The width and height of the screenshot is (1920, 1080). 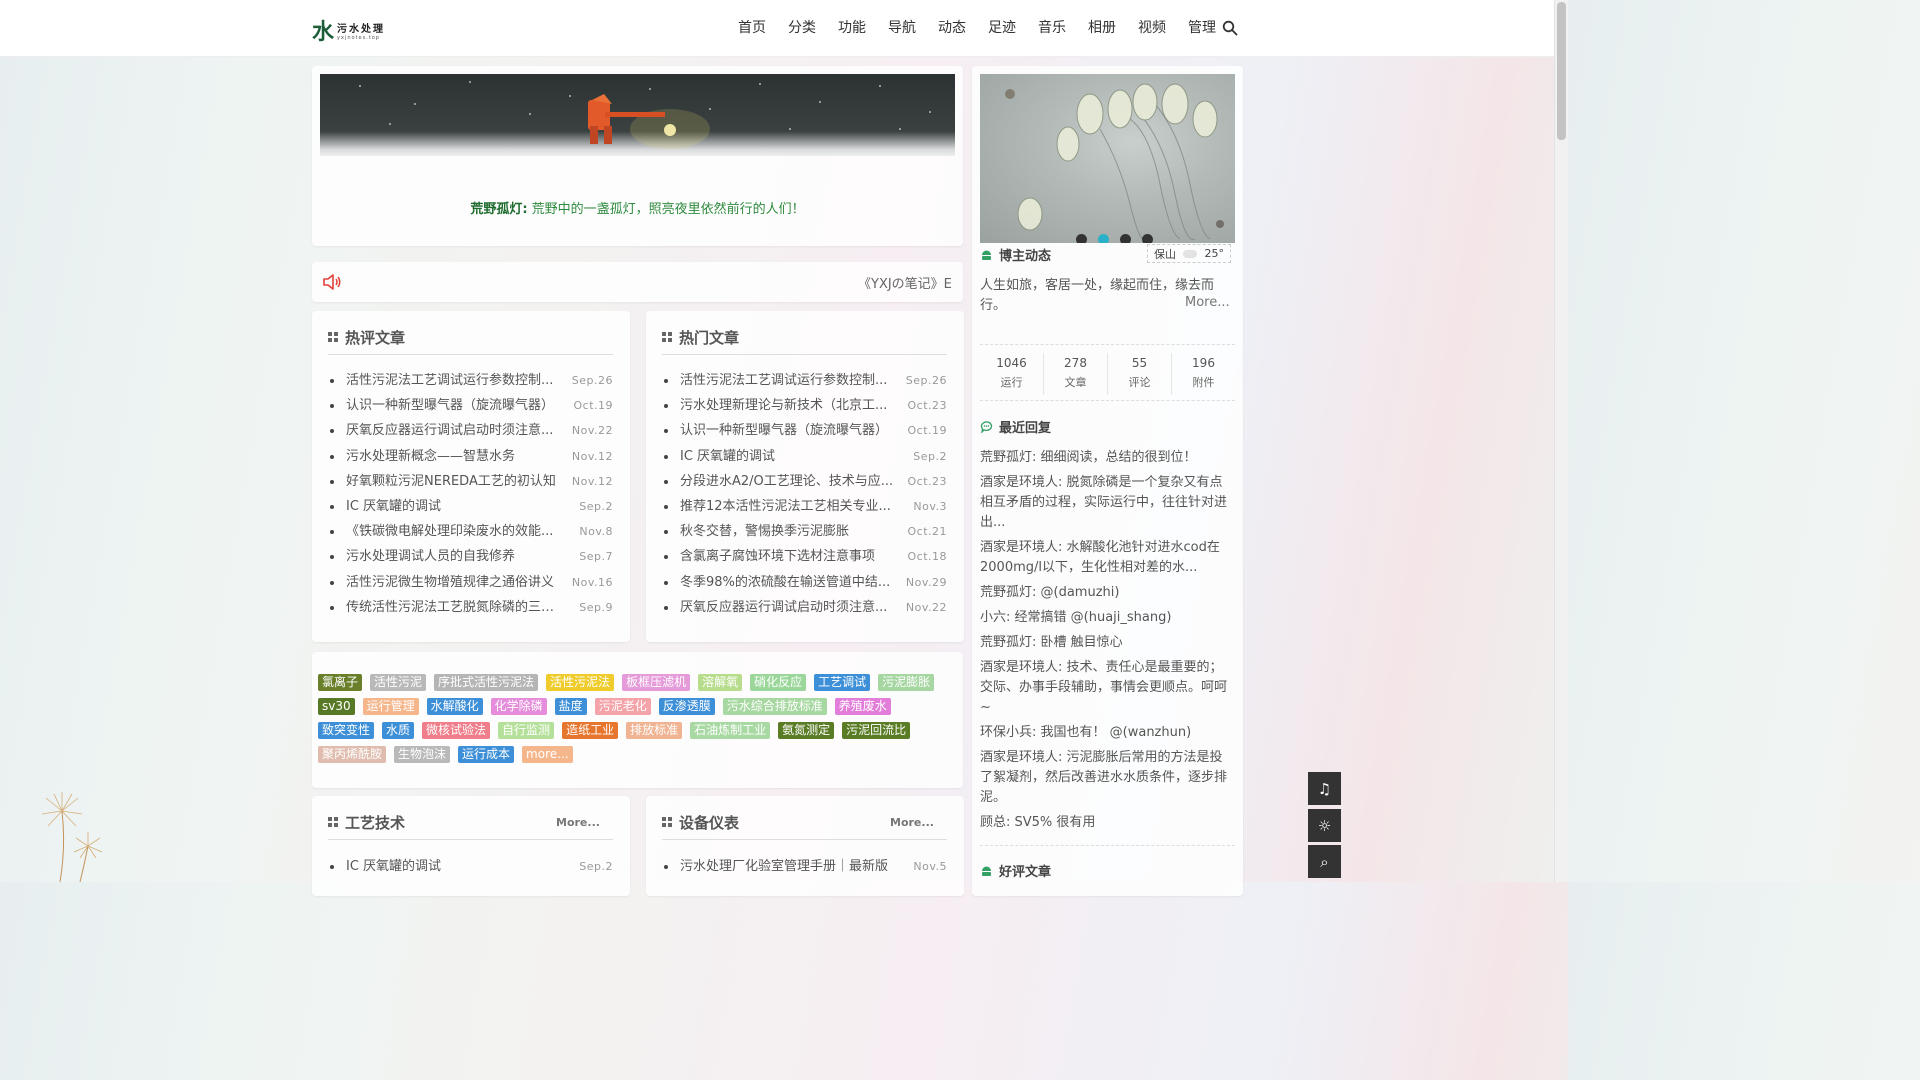 I want to click on nav-music: 音乐, so click(x=1052, y=28).